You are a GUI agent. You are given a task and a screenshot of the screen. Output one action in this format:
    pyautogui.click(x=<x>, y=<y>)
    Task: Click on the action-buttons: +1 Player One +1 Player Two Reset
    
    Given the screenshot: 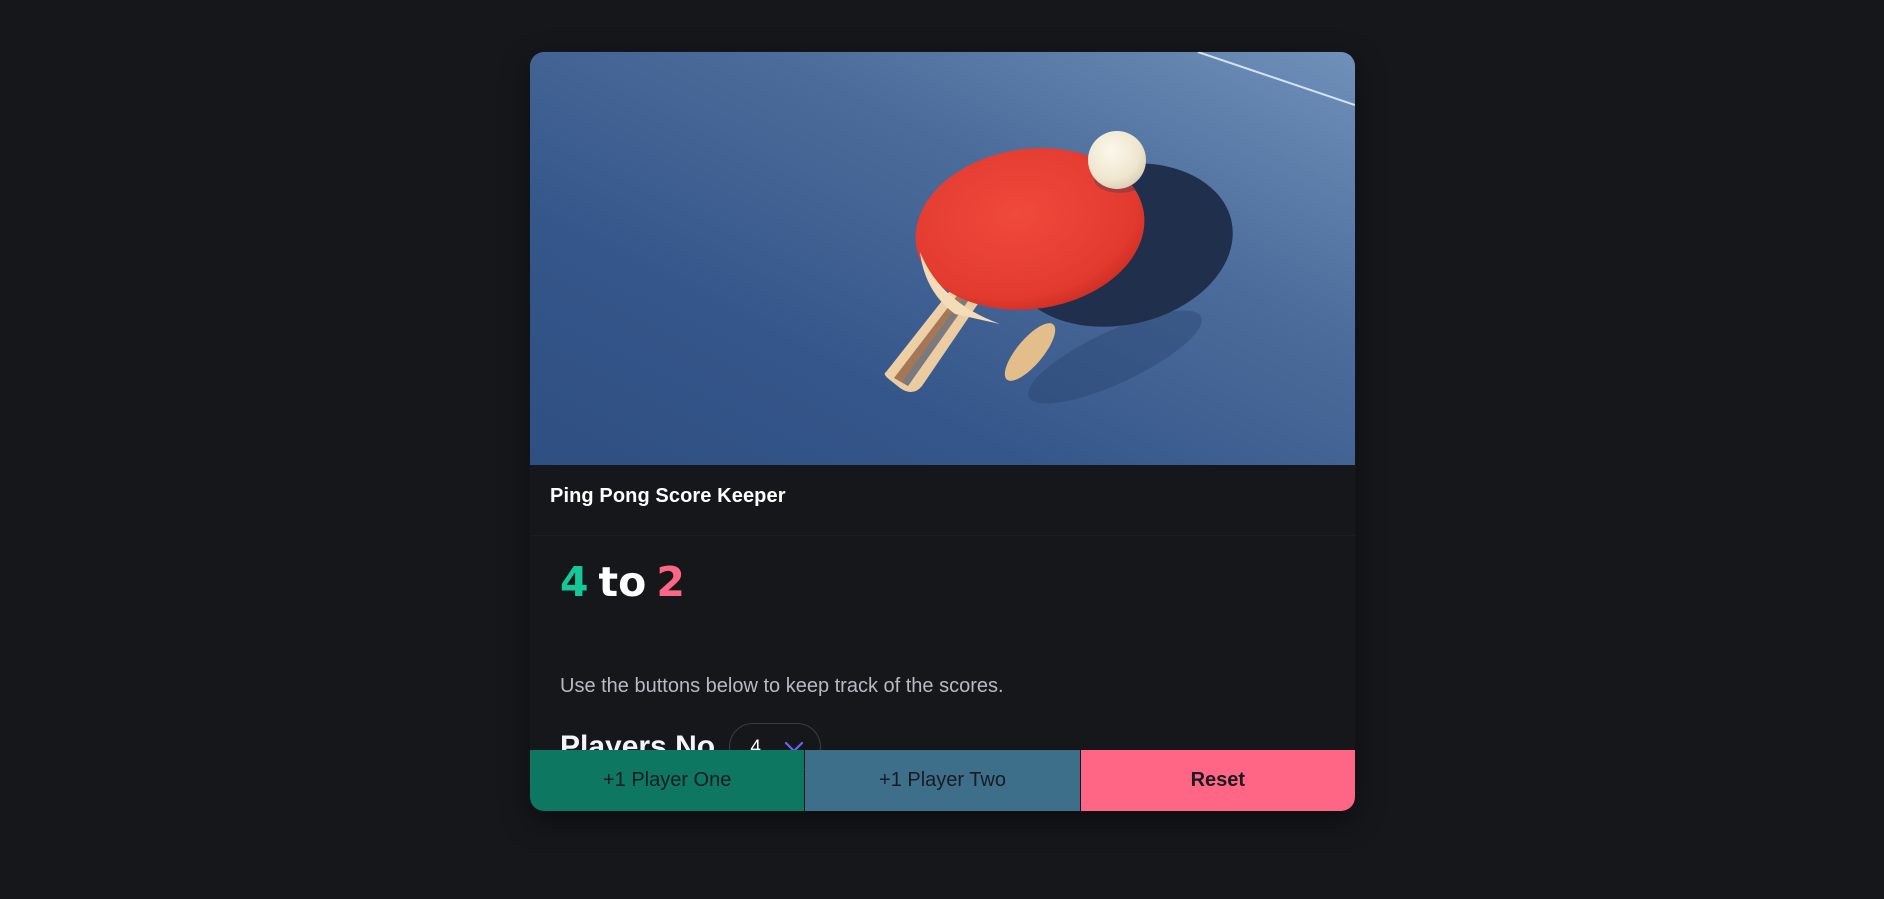 What is the action you would take?
    pyautogui.click(x=942, y=780)
    